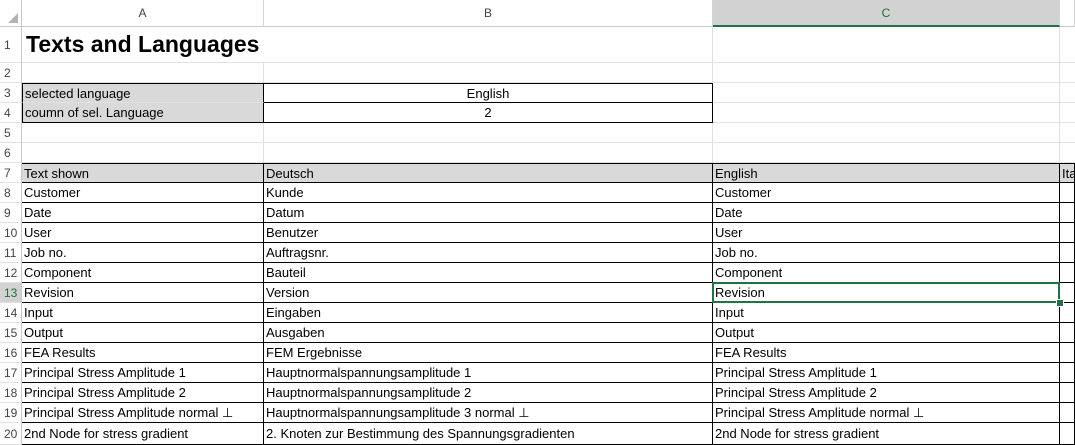  Describe the element at coordinates (11, 413) in the screenshot. I see `row-header-19: 19` at that location.